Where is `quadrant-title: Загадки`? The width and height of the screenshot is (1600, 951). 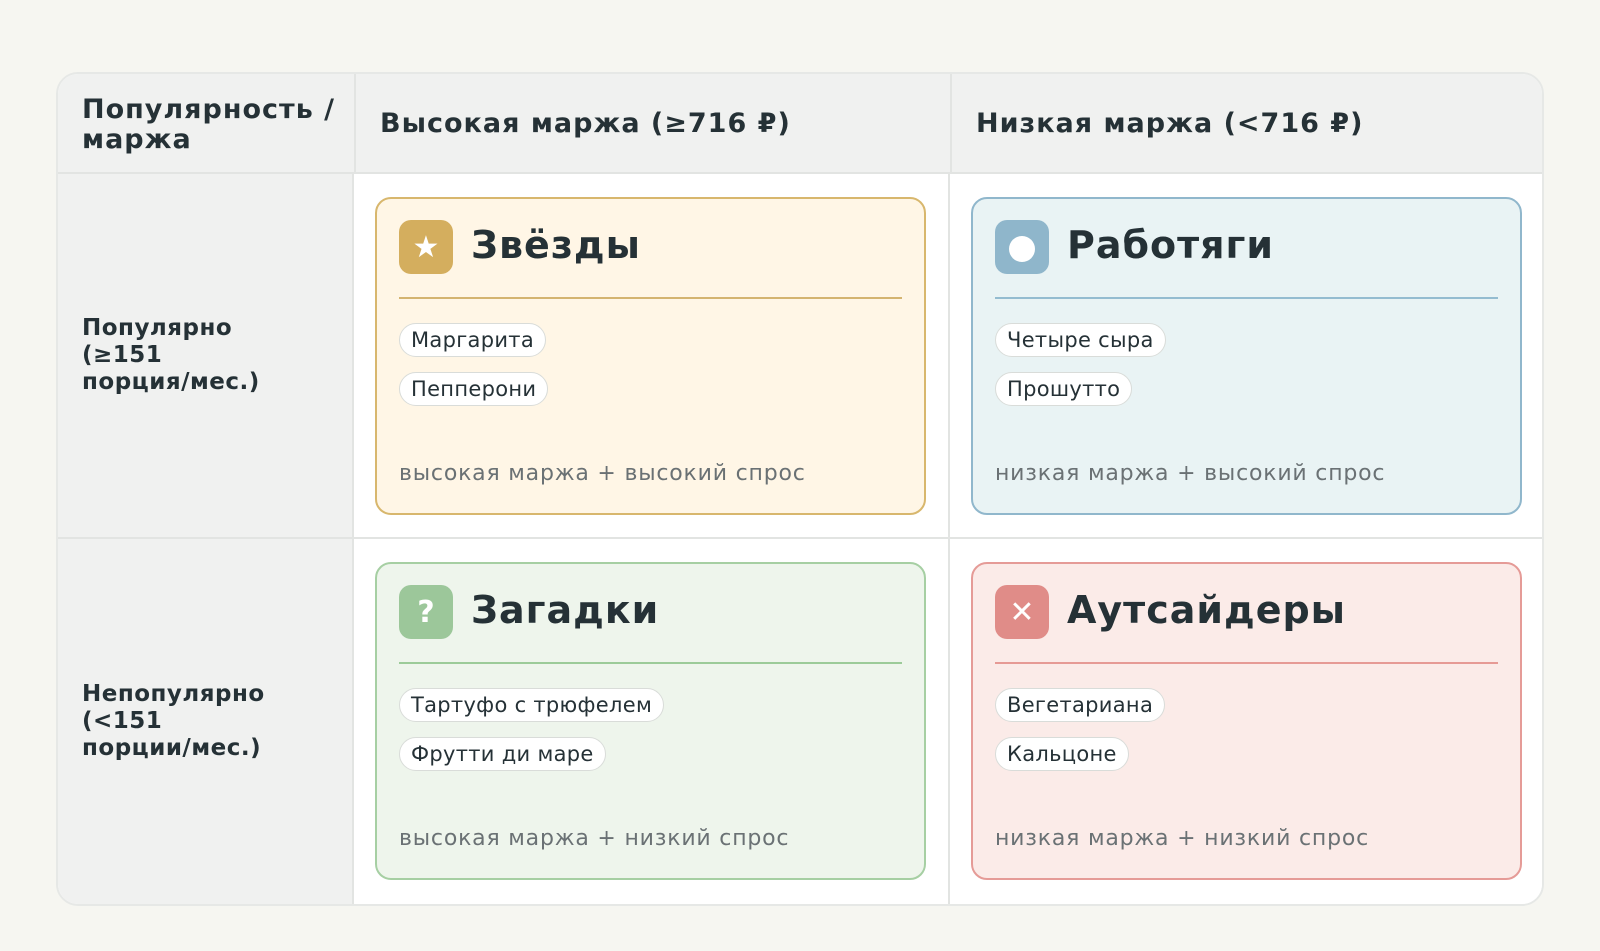
quadrant-title: Загадки is located at coordinates (565, 610).